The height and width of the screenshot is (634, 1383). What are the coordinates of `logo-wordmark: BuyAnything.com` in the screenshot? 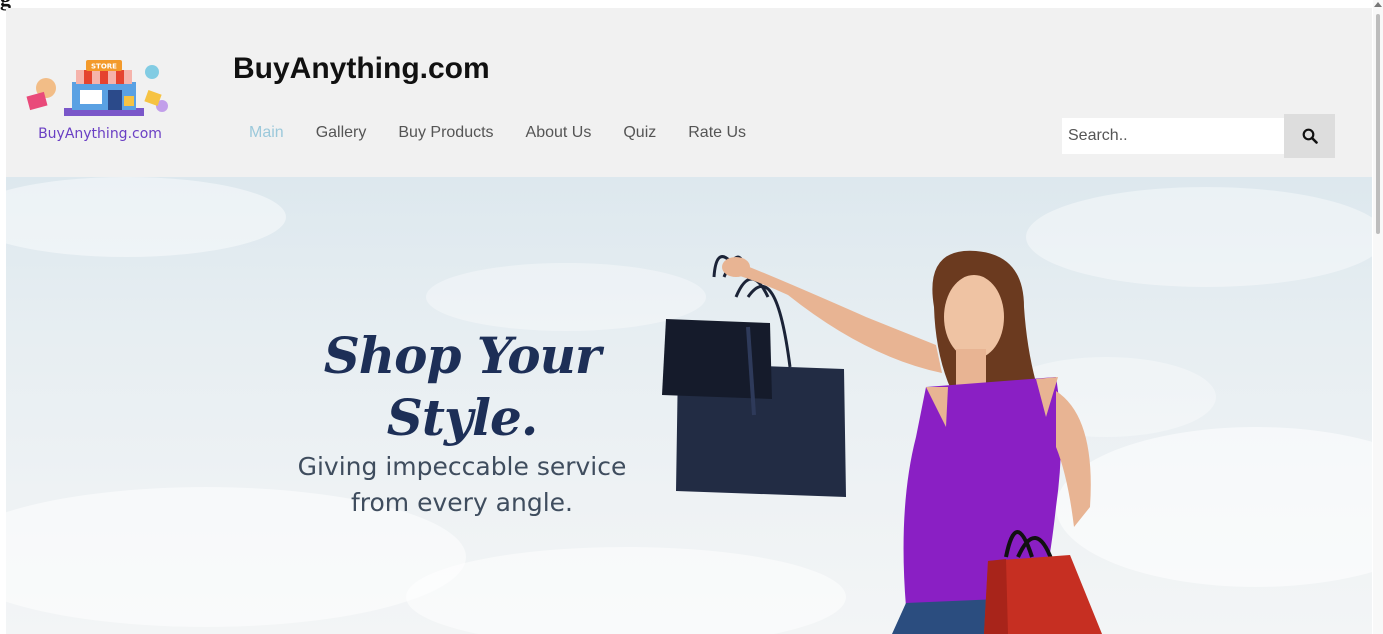 It's located at (100, 134).